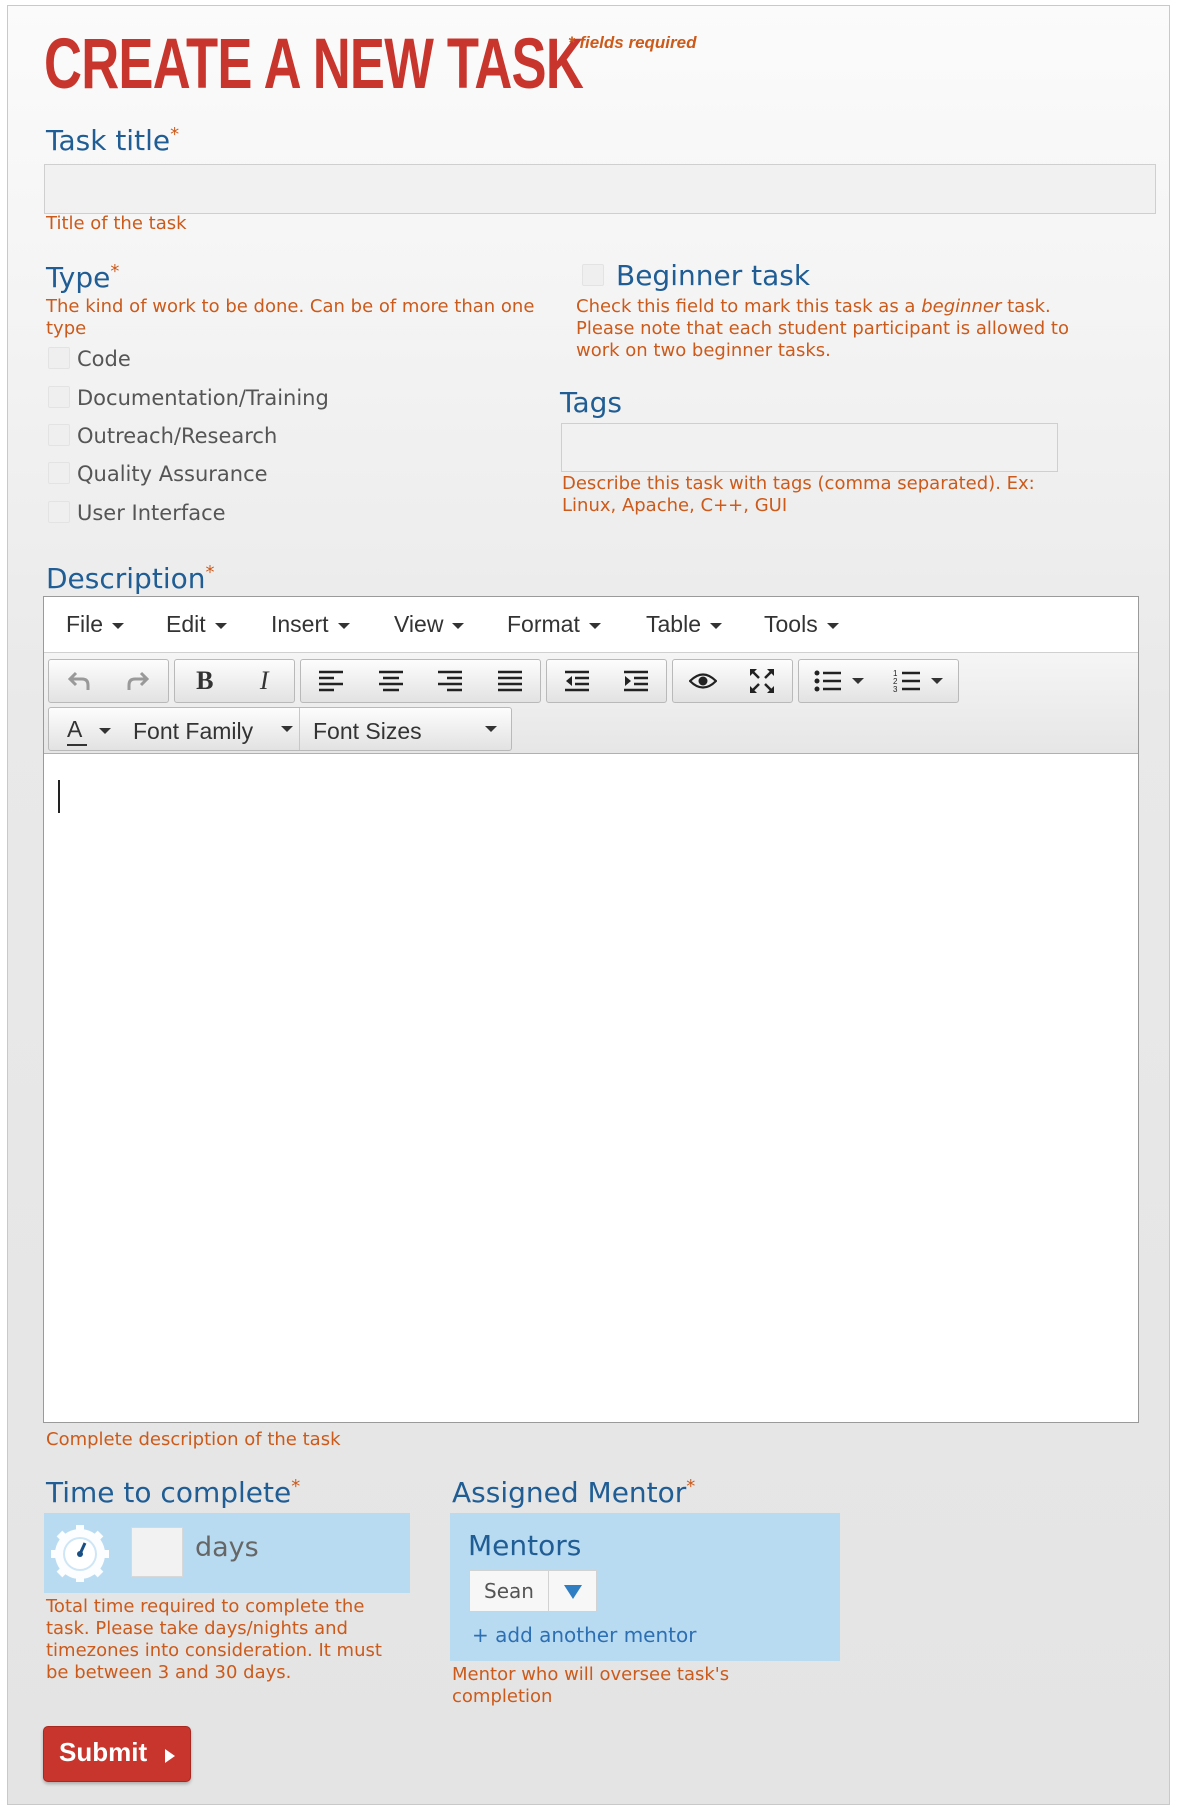 The width and height of the screenshot is (1180, 1818). What do you see at coordinates (173, 1492) in the screenshot?
I see `time-label: Time to complete*` at bounding box center [173, 1492].